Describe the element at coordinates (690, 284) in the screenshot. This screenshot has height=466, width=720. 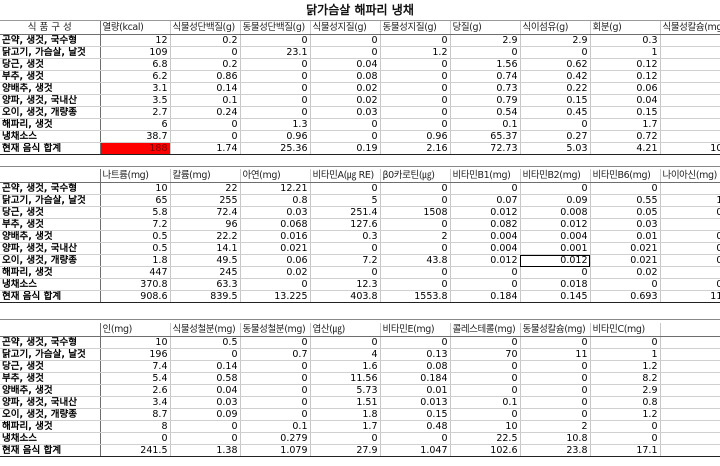
I see `value-cell: 0.21` at that location.